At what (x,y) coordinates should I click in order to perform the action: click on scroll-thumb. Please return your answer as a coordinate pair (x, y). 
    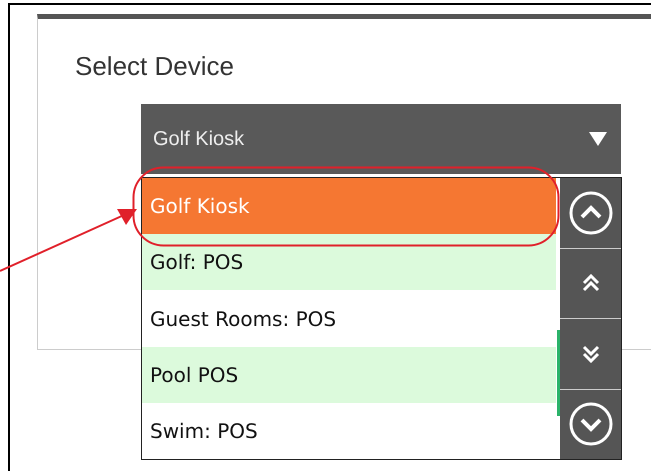
    Looking at the image, I should click on (558, 373).